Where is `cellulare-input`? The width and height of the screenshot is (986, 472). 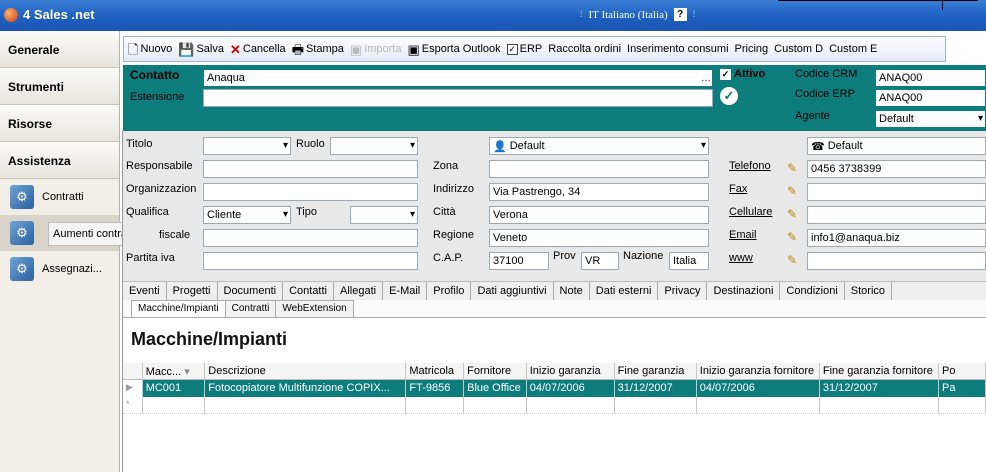
cellulare-input is located at coordinates (896, 215).